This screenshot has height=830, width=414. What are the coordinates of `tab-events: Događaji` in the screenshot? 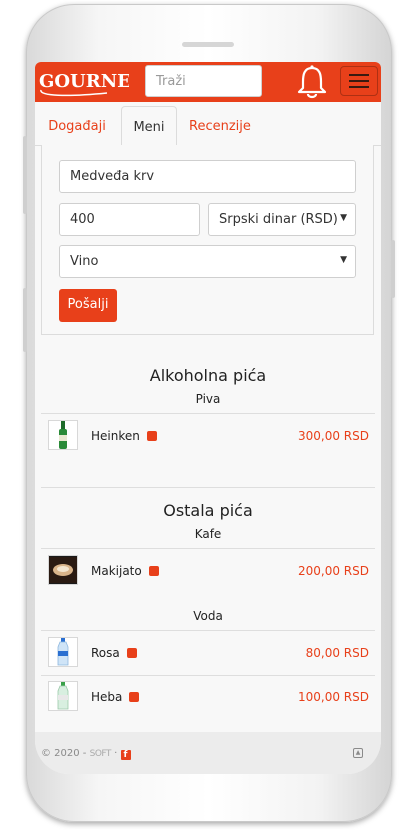 It's located at (77, 126).